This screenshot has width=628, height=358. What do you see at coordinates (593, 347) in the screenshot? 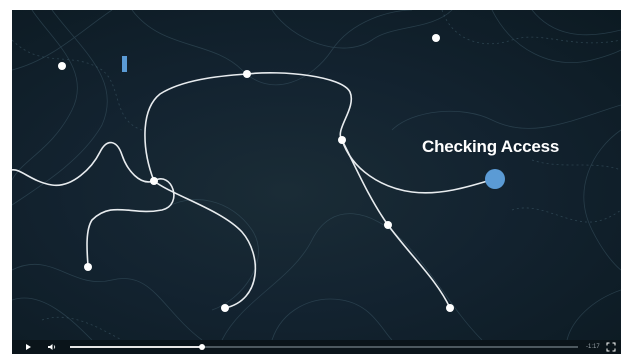
I see `time-remaining: -1:17` at bounding box center [593, 347].